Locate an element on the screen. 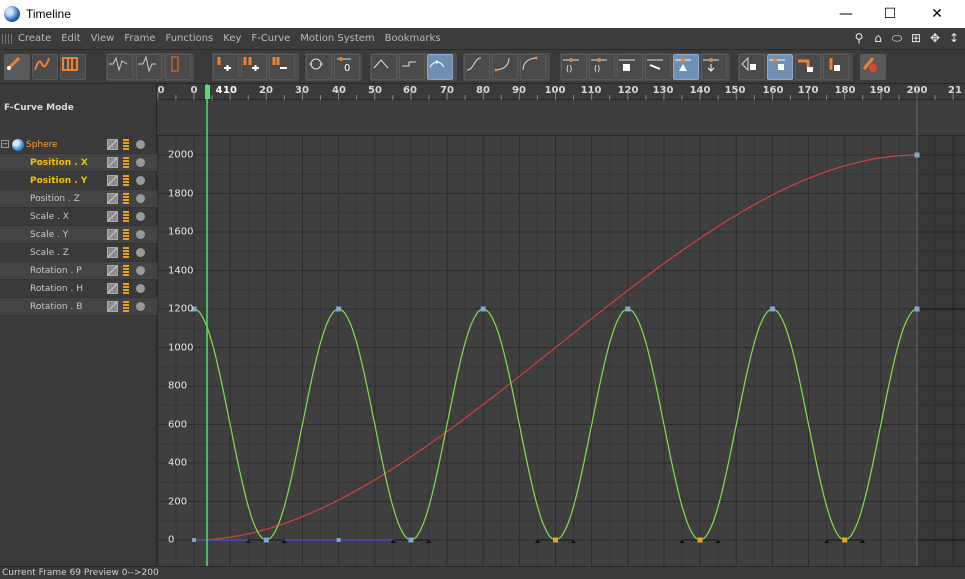 The width and height of the screenshot is (965, 579). sphere-object-icon is located at coordinates (18, 145).